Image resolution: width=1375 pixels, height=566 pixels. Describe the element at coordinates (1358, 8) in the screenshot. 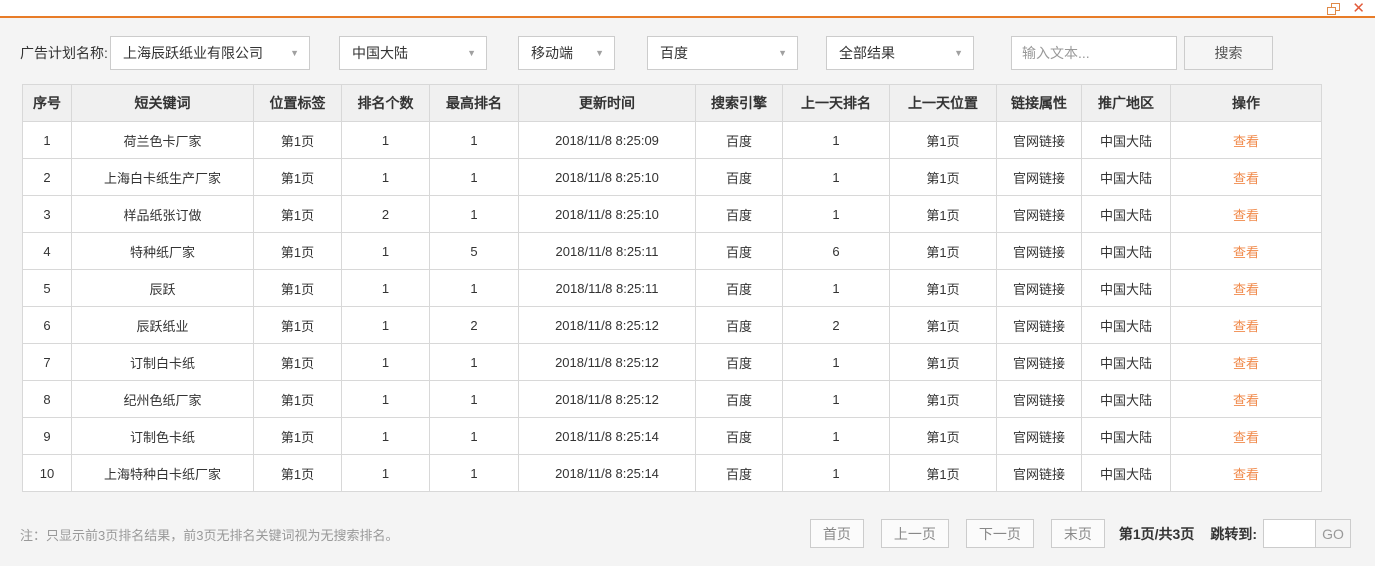

I see `close-icon: ✕` at that location.